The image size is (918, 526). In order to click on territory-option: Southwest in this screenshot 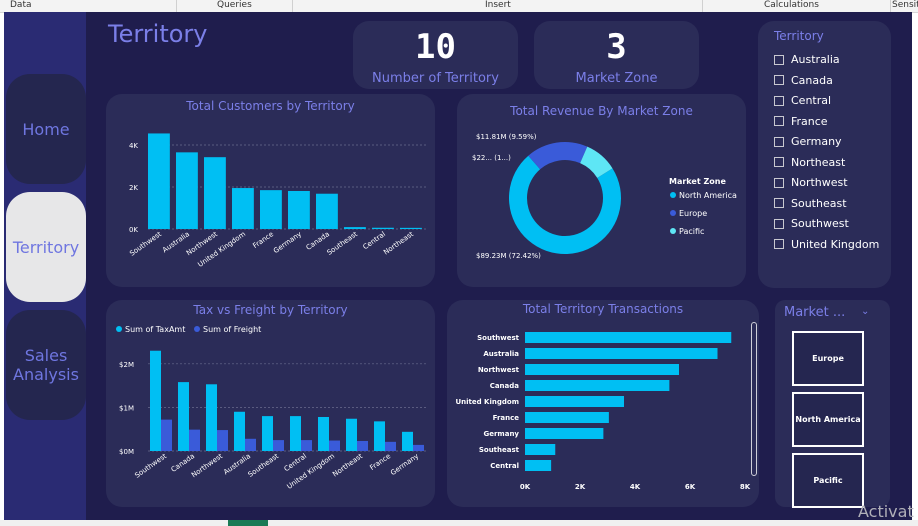, I will do `click(811, 223)`.